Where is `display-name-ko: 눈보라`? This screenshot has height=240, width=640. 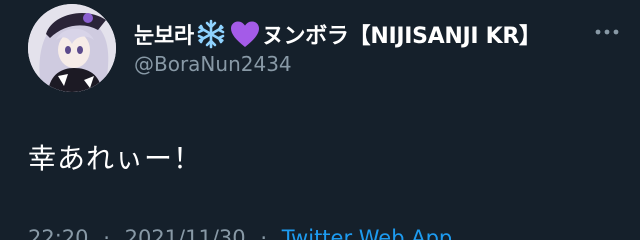
display-name-ko: 눈보라 is located at coordinates (164, 36).